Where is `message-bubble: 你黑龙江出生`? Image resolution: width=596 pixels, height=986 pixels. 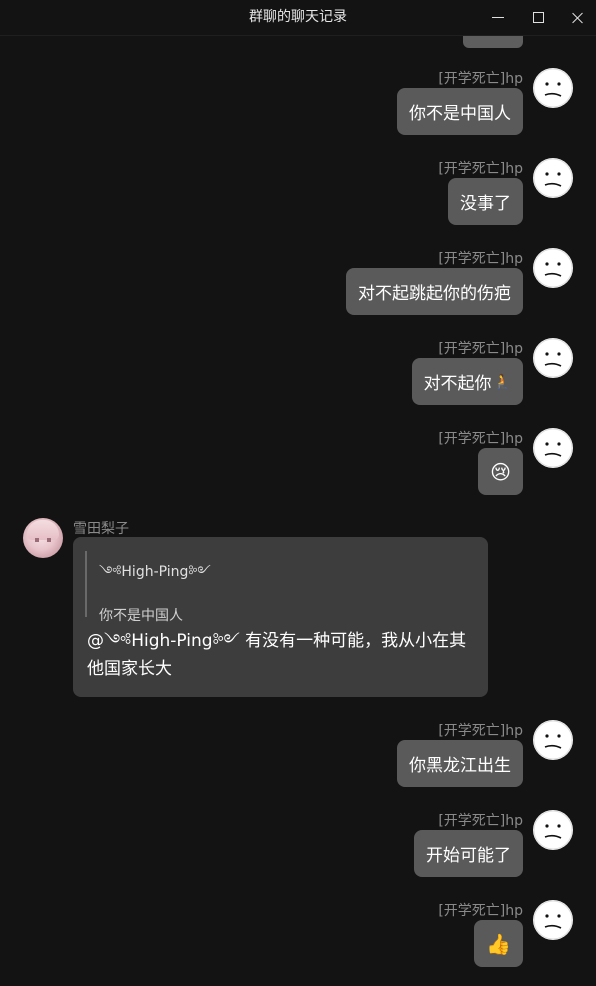 message-bubble: 你黑龙江出生 is located at coordinates (460, 763).